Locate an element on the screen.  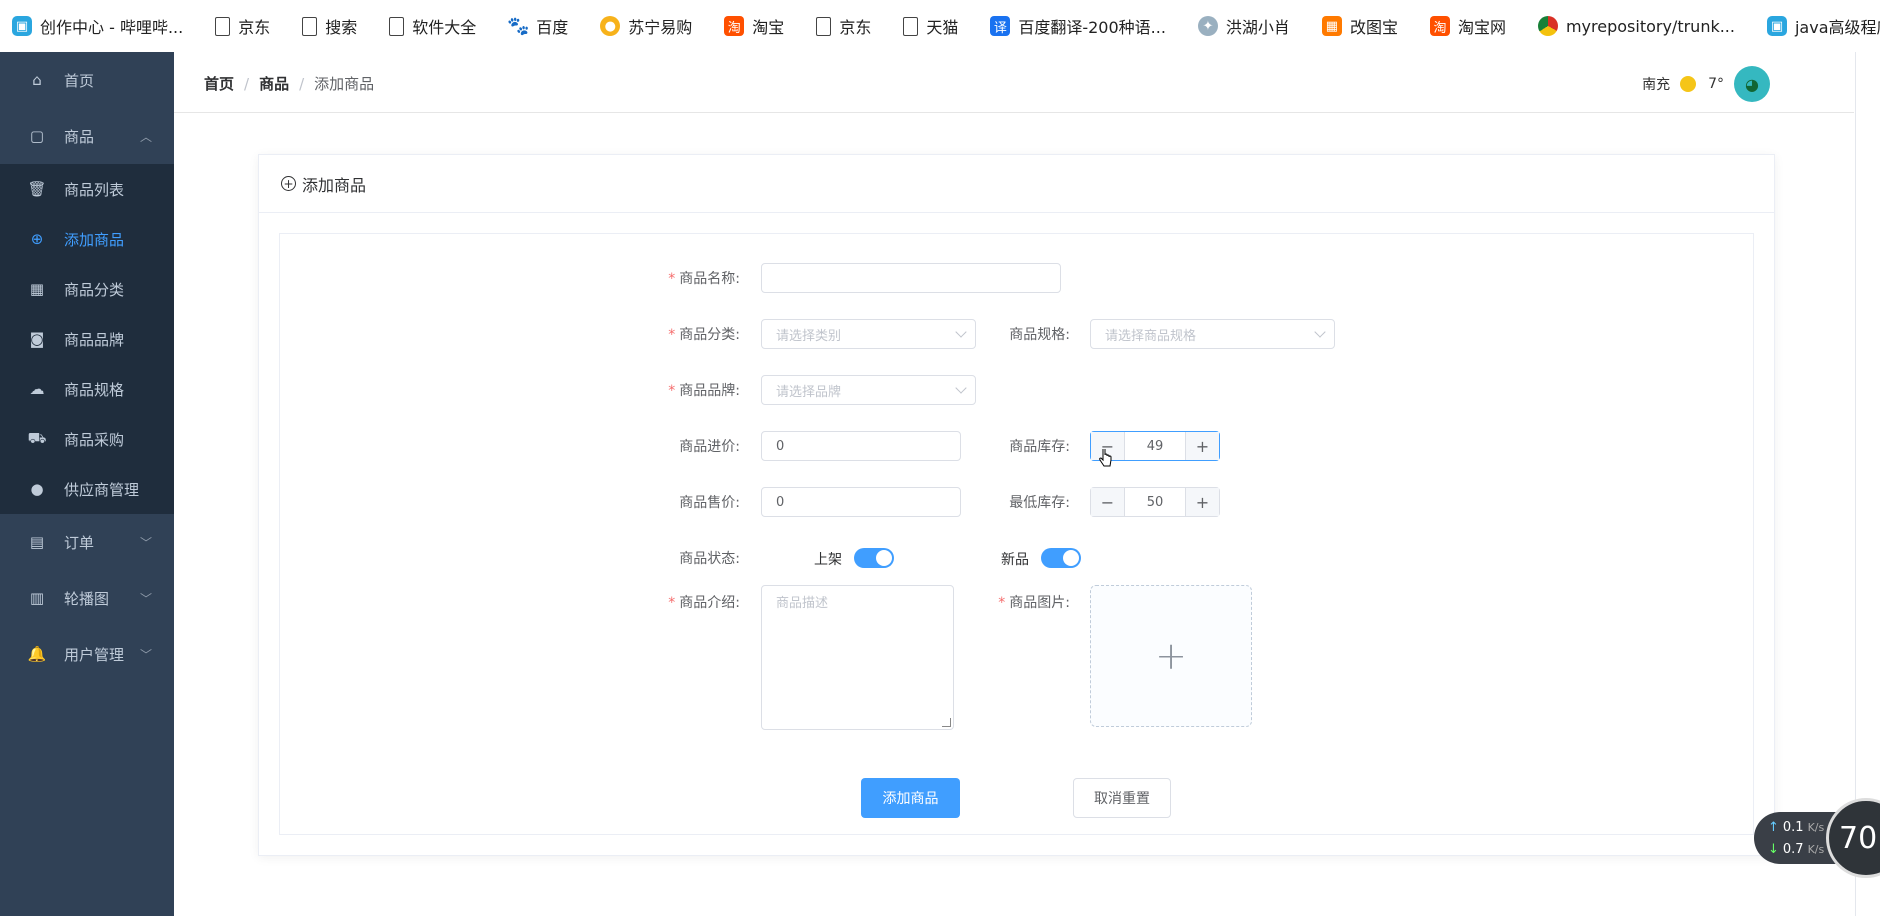
bookmark-item: 淘淘宝网 is located at coordinates (1467, 26).